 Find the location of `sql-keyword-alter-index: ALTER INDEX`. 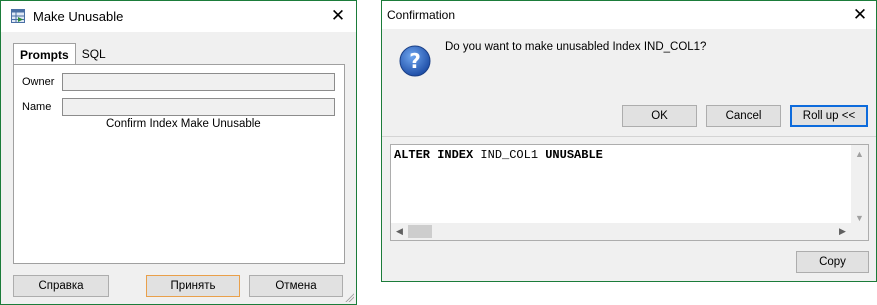

sql-keyword-alter-index: ALTER INDEX is located at coordinates (434, 155).